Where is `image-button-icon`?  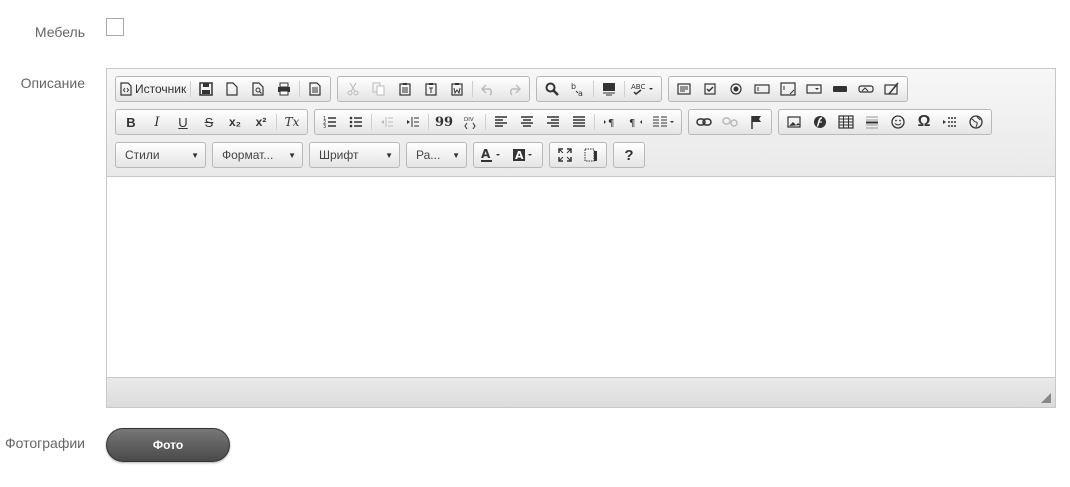
image-button-icon is located at coordinates (866, 89).